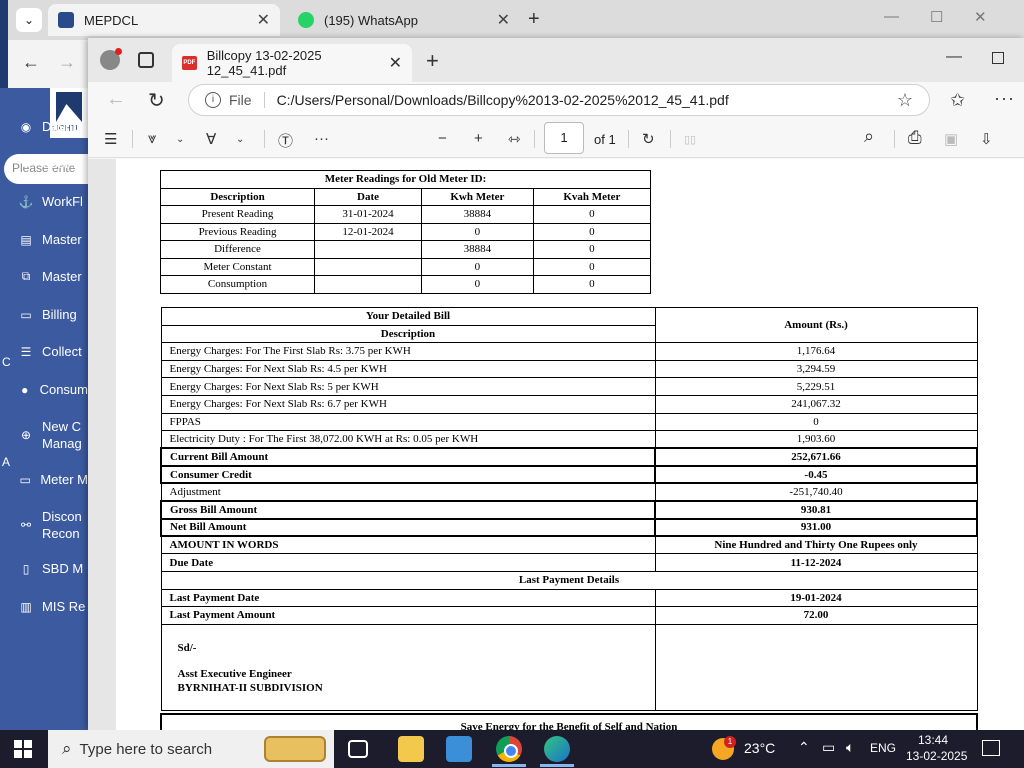 This screenshot has width=1024, height=768. Describe the element at coordinates (459, 749) in the screenshot. I see `store-icon` at that location.